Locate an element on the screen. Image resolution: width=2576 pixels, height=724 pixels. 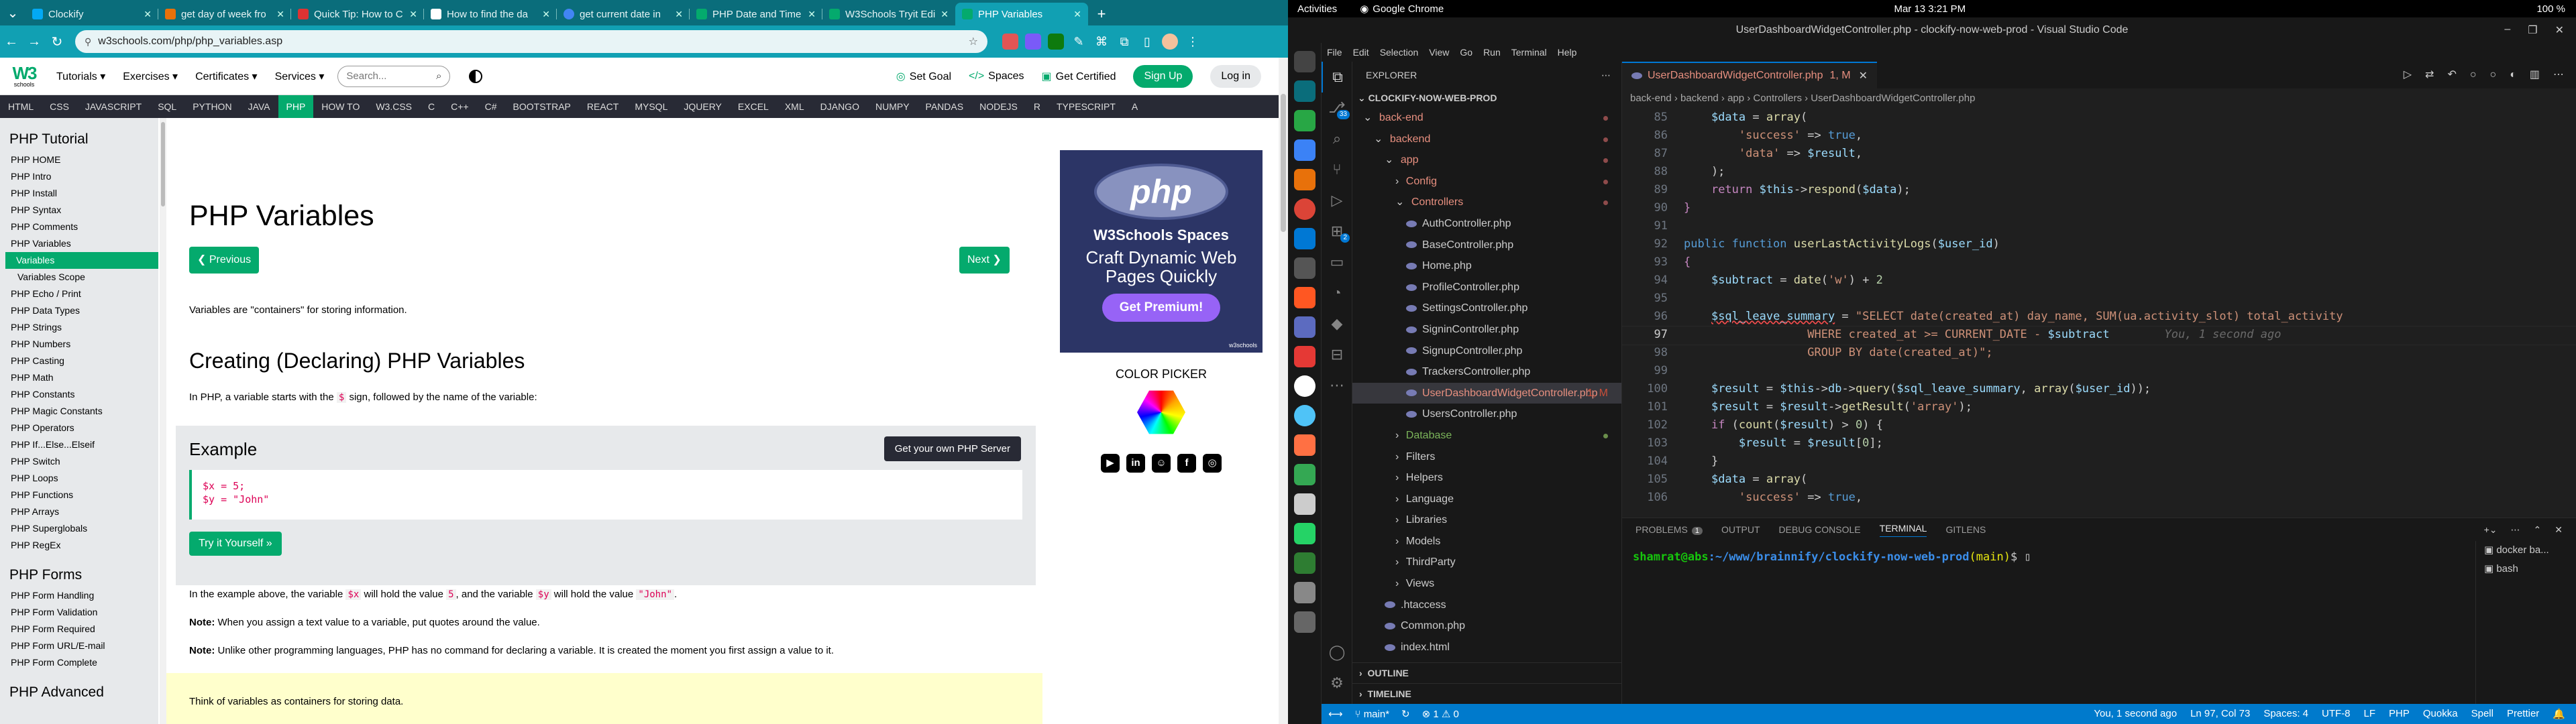
new-terminal-icon: +⌄ is located at coordinates (2491, 530).